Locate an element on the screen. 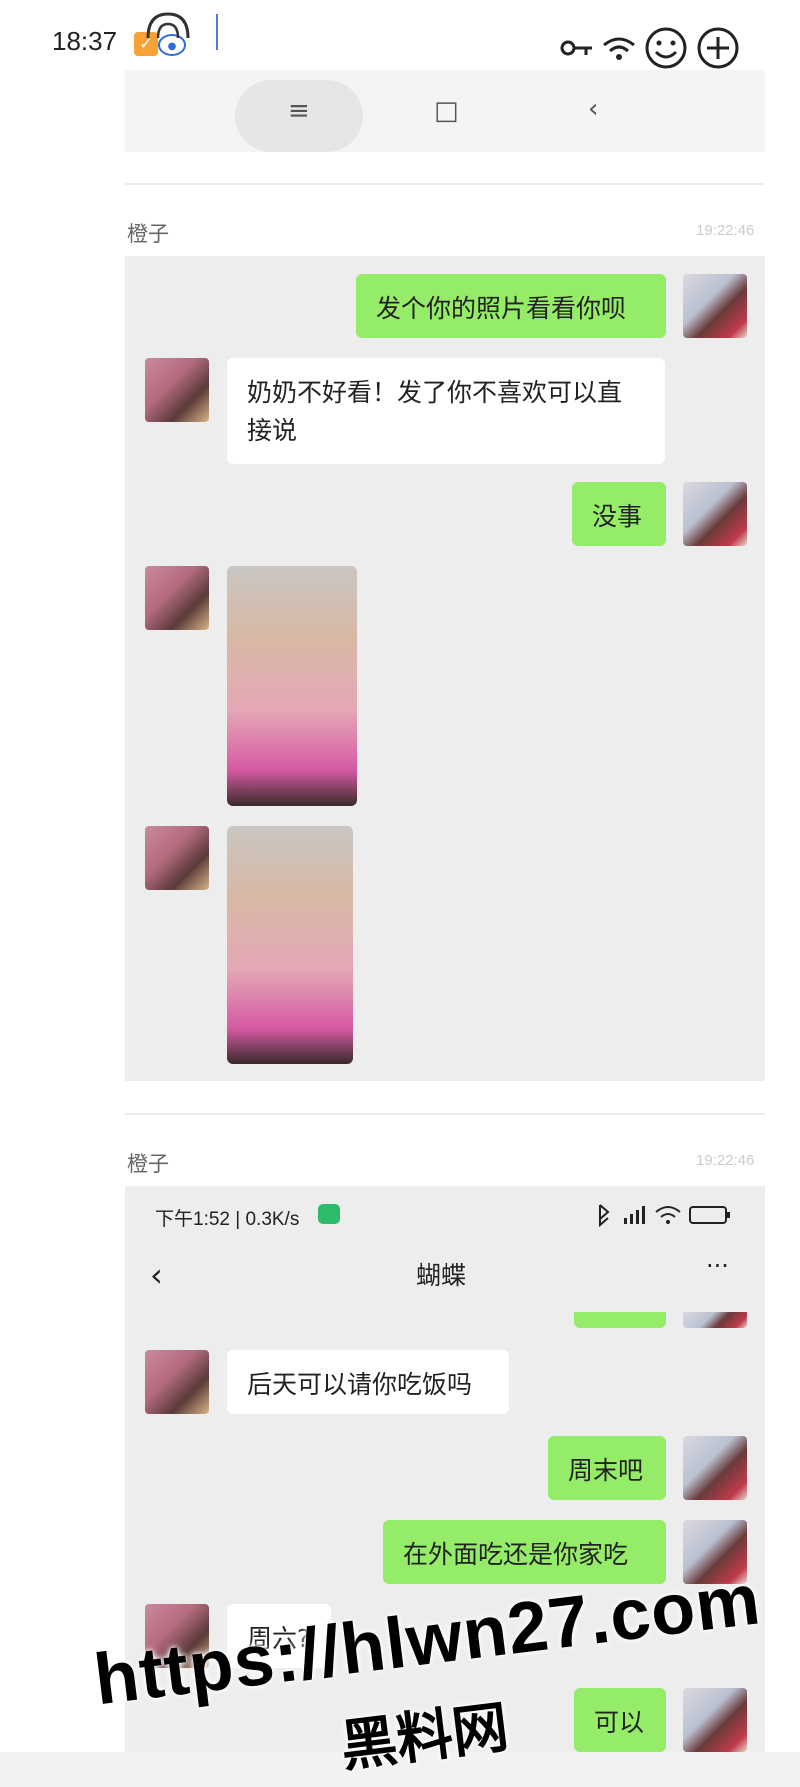 The width and height of the screenshot is (800, 1787). emoji-icon is located at coordinates (666, 48).